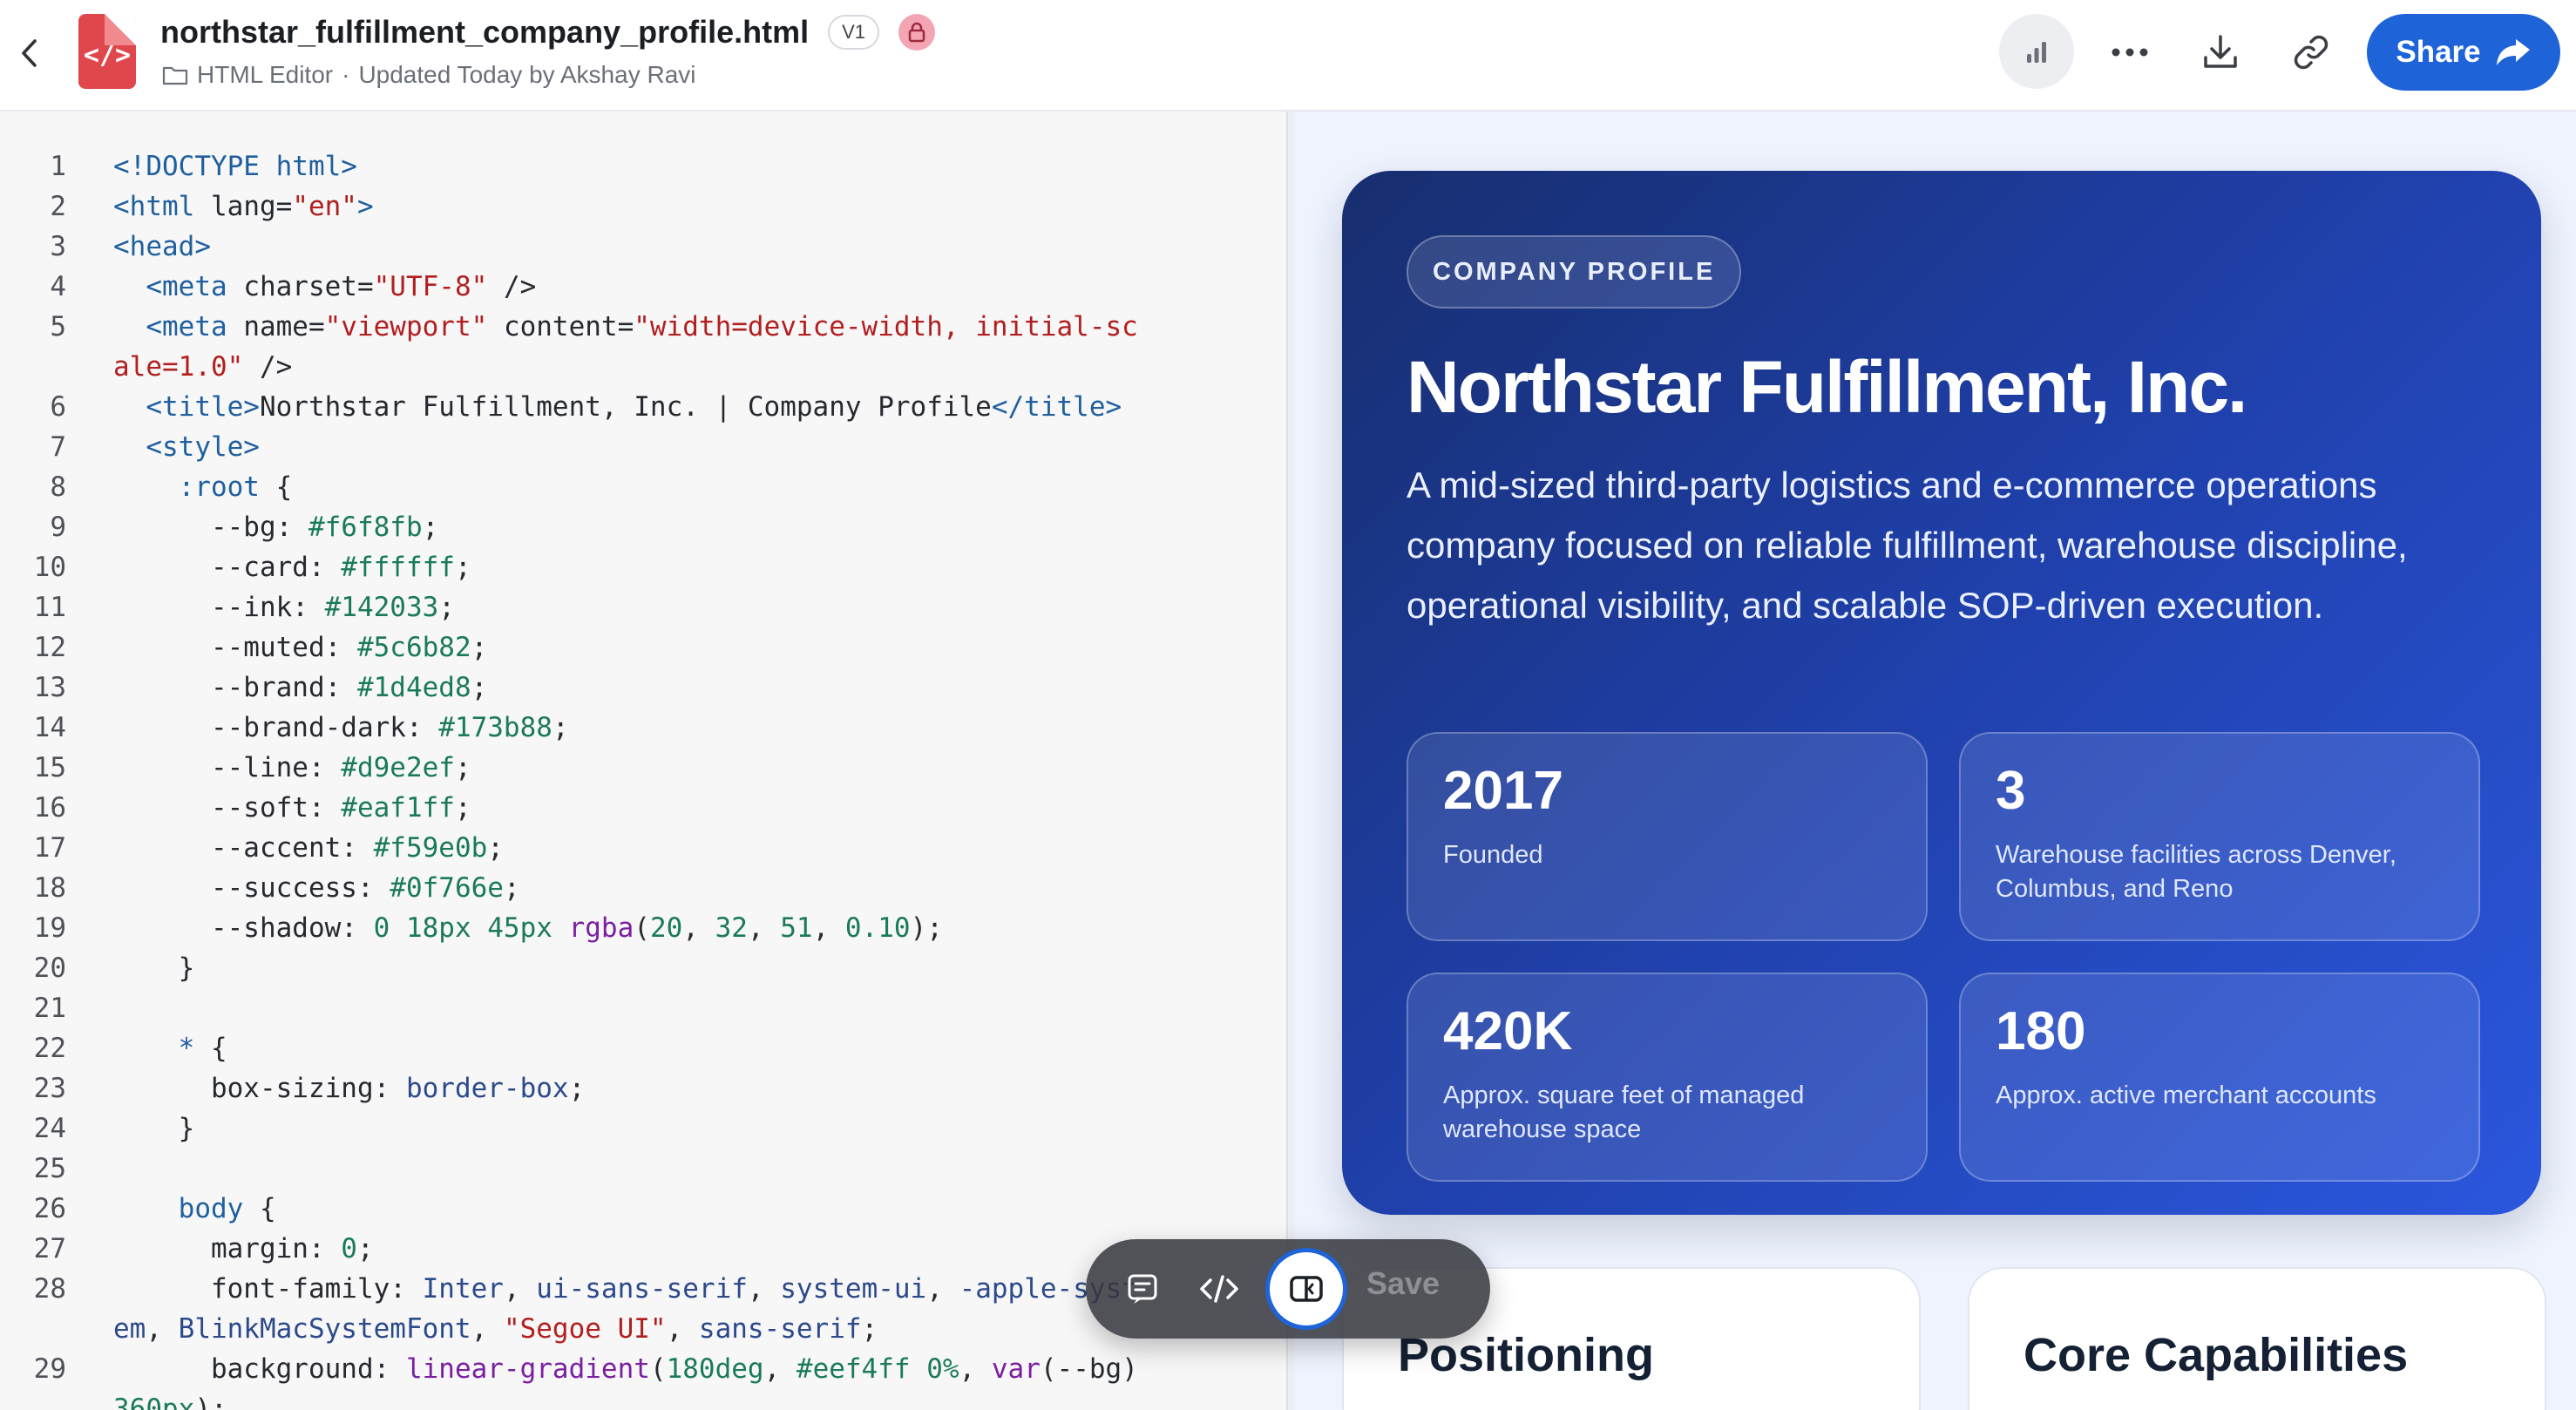 The height and width of the screenshot is (1410, 2576). Describe the element at coordinates (2220, 1077) in the screenshot. I see `stat-card-merchants: 180 Approx. active merchant accounts` at that location.